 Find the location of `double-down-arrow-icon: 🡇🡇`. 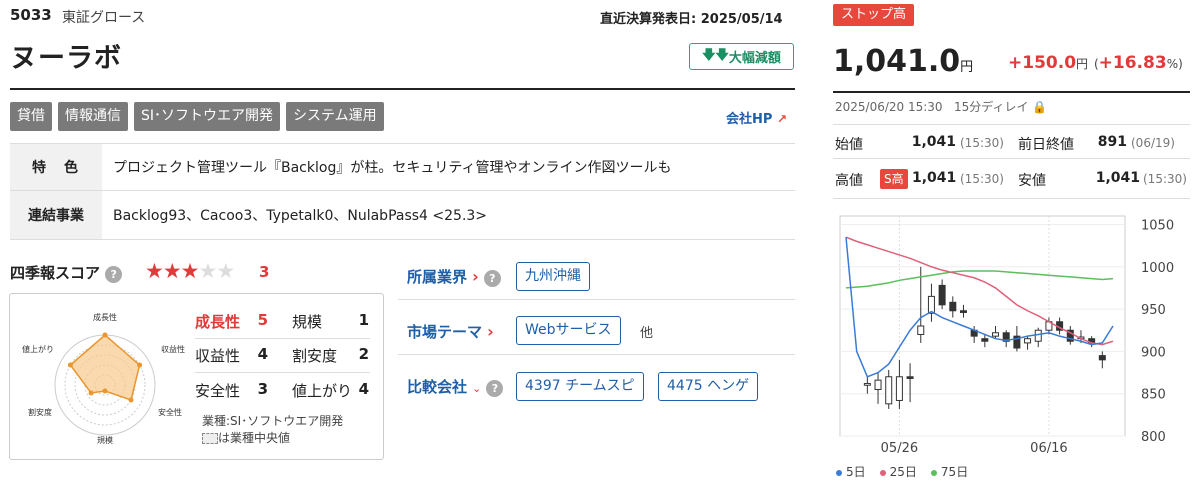

double-down-arrow-icon: 🡇🡇 is located at coordinates (715, 55).